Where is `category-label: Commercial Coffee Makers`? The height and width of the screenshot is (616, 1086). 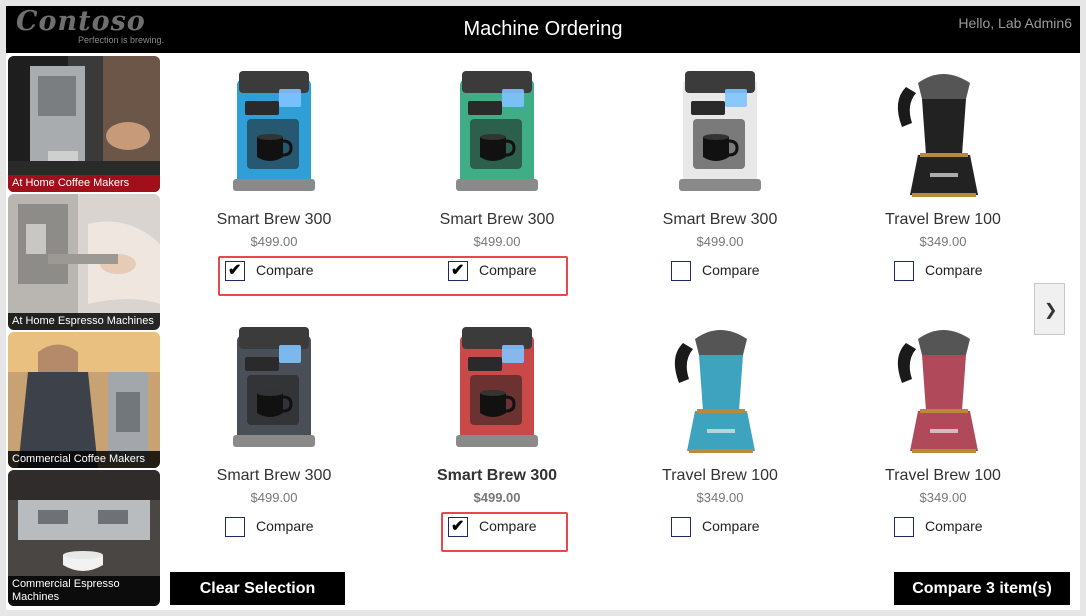 category-label: Commercial Coffee Makers is located at coordinates (84, 459).